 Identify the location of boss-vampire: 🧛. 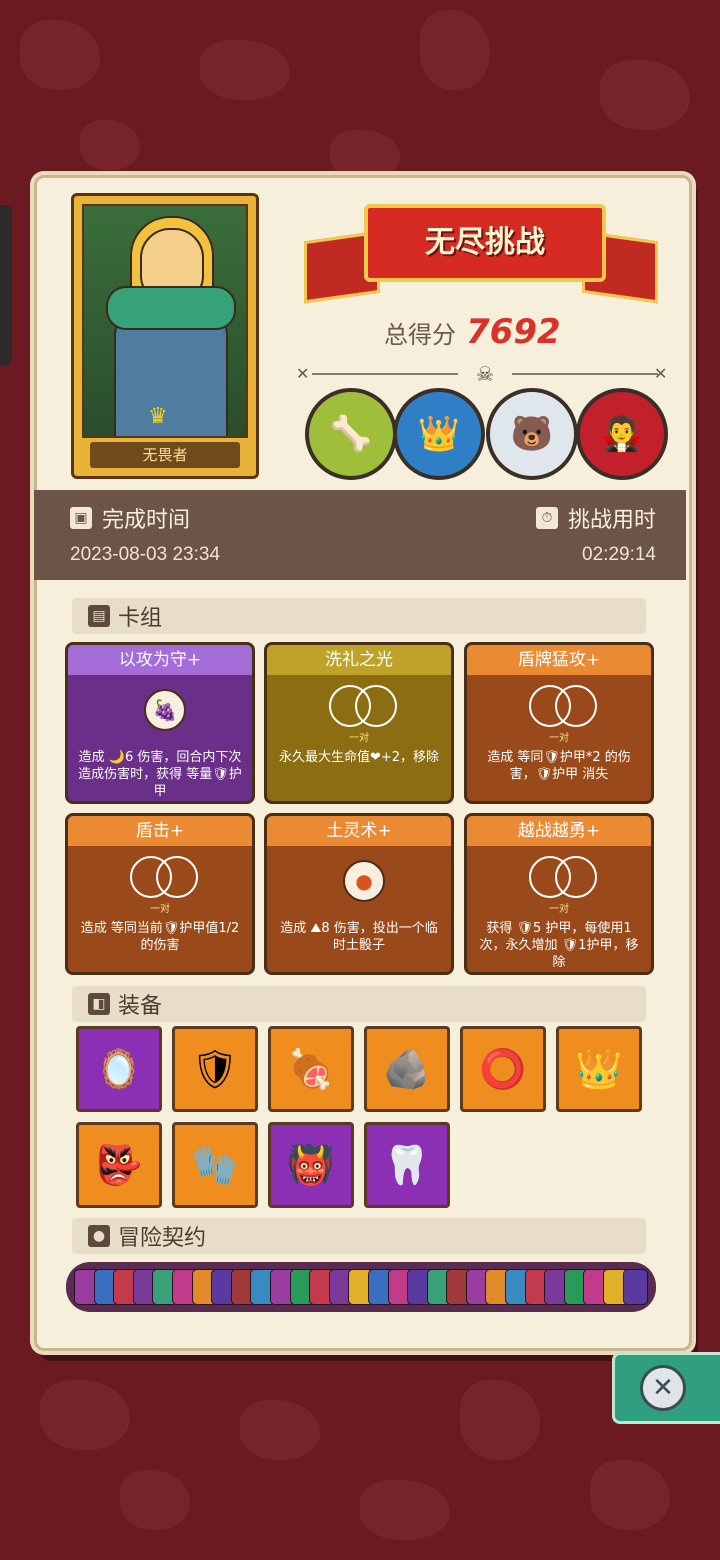
(622, 434).